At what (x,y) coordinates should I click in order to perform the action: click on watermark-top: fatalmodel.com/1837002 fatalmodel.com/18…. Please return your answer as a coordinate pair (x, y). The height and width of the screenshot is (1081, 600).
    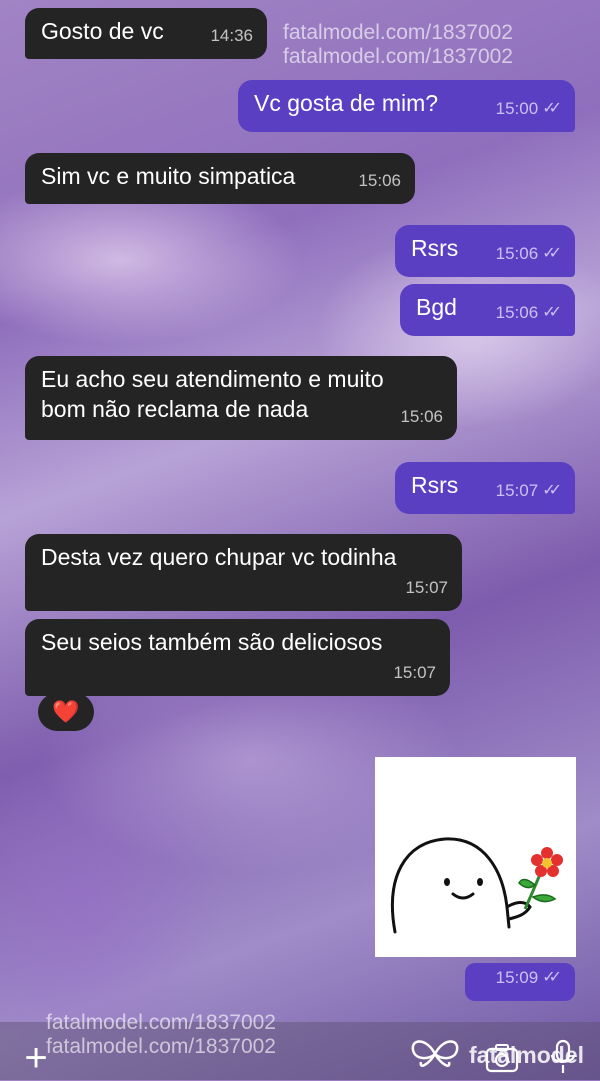
    Looking at the image, I should click on (398, 45).